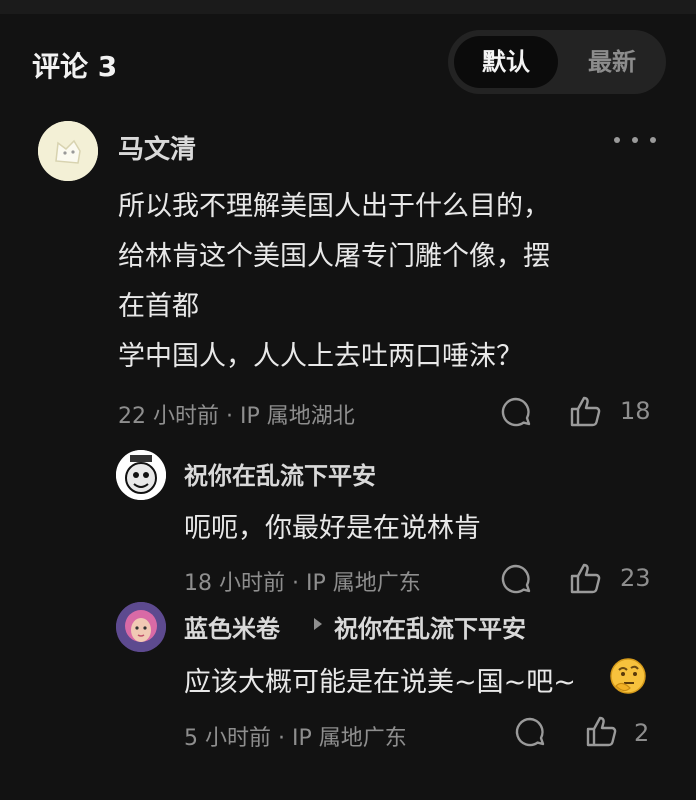  I want to click on sort-toggle: 默认 最新, so click(557, 62).